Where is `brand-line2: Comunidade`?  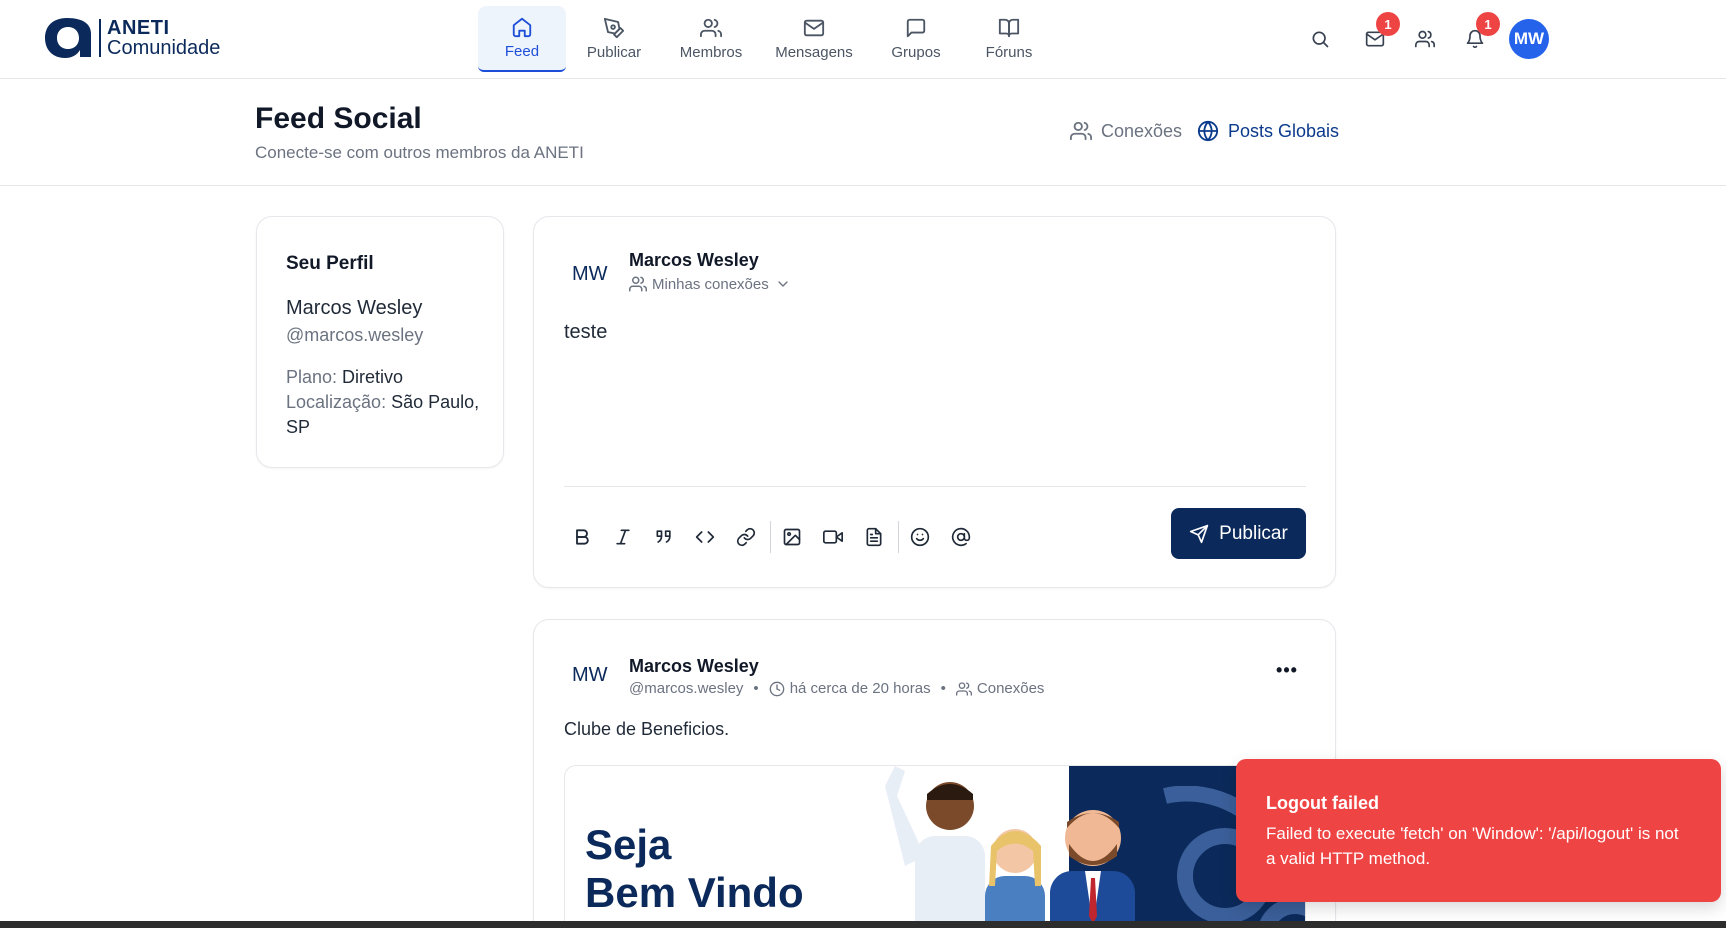 brand-line2: Comunidade is located at coordinates (164, 48).